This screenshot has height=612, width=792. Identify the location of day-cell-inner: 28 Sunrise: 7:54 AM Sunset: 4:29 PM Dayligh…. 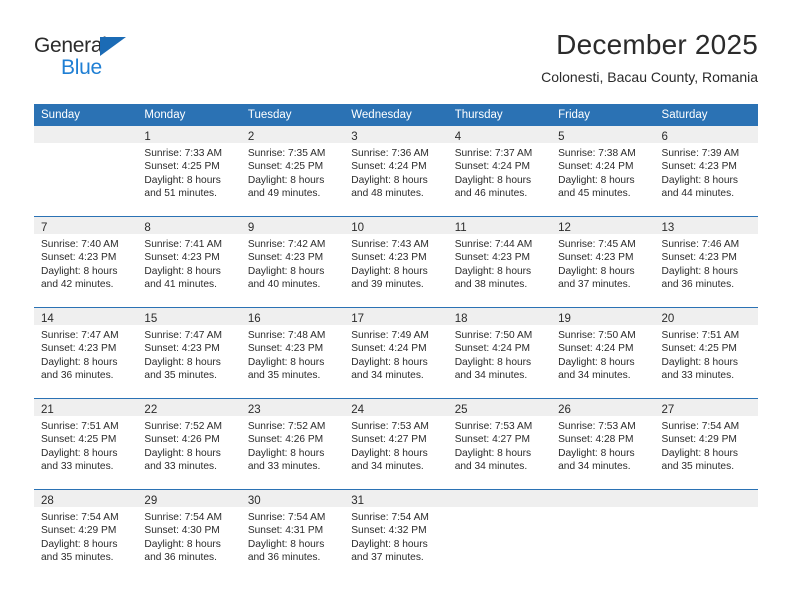
(86, 535).